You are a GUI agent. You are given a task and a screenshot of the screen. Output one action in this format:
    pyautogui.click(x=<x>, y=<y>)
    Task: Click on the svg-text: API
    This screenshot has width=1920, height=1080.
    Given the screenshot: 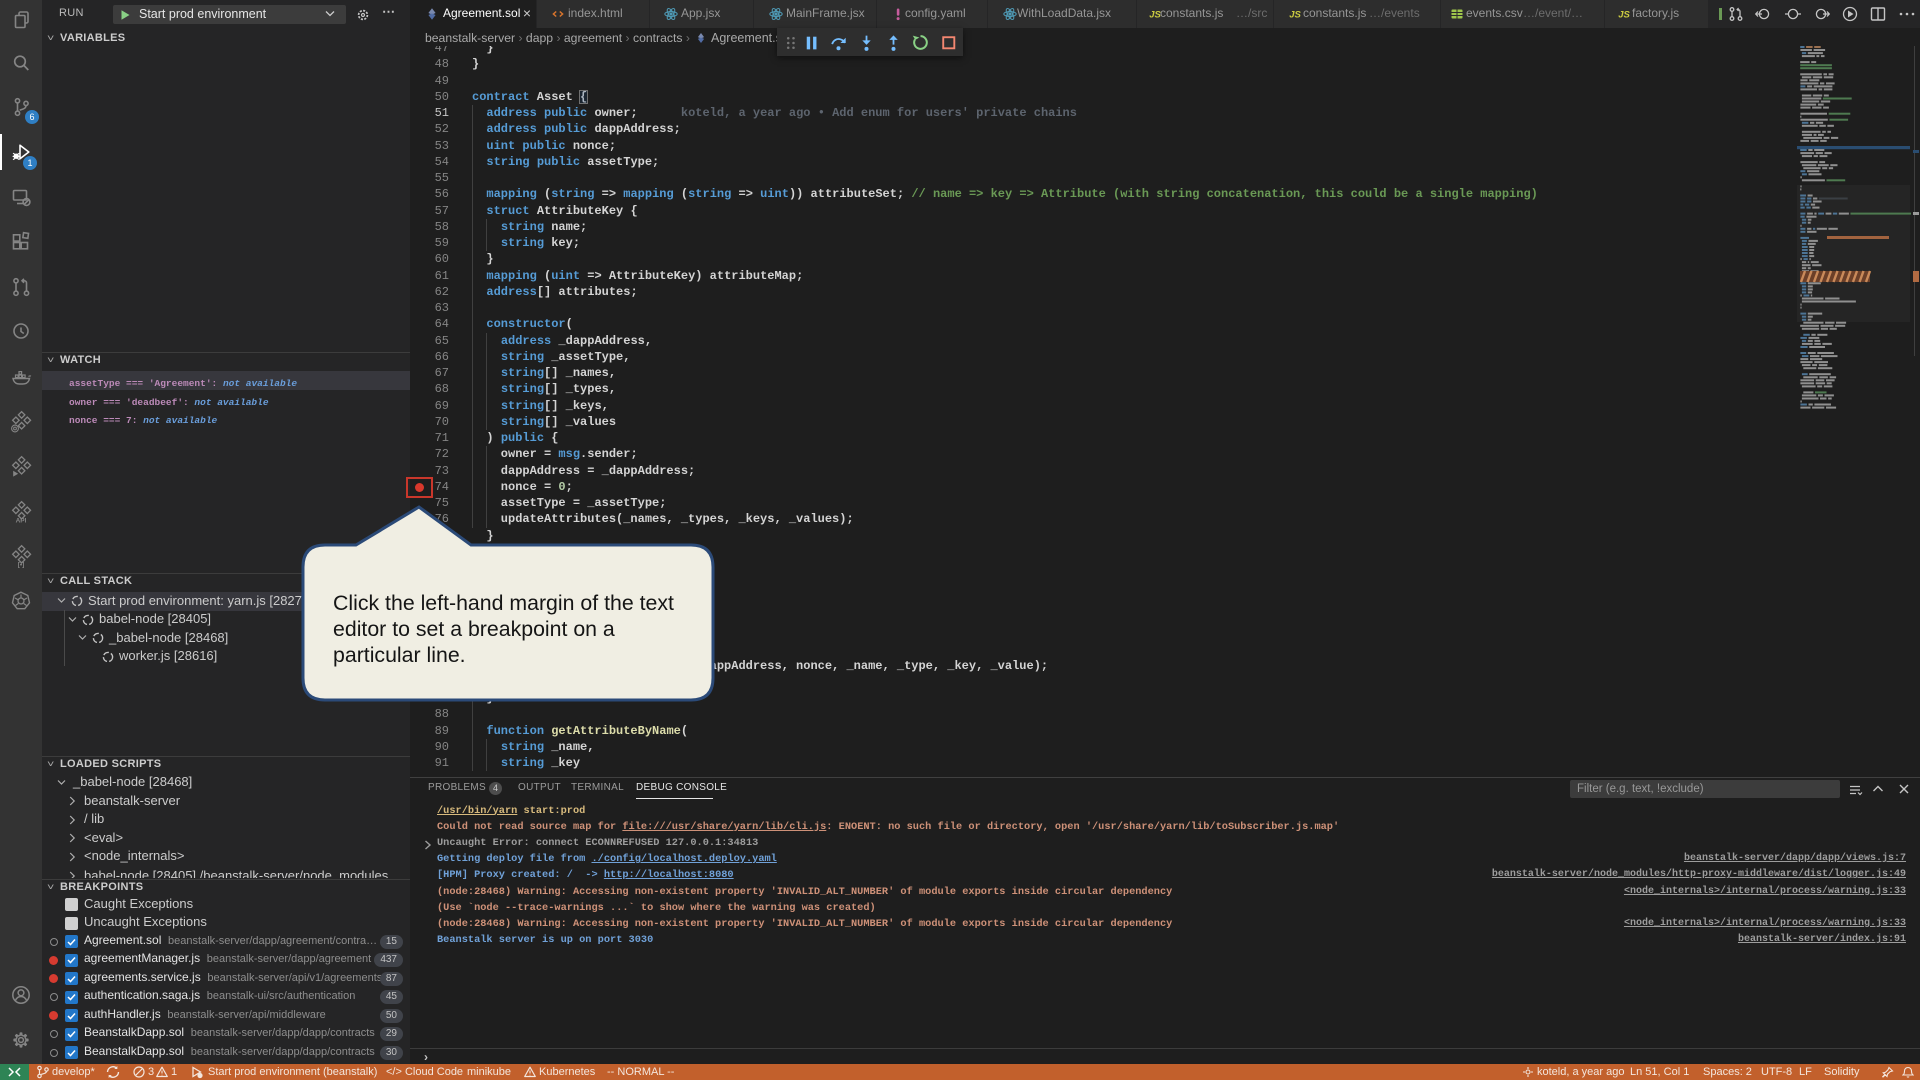 What is the action you would take?
    pyautogui.click(x=21, y=521)
    